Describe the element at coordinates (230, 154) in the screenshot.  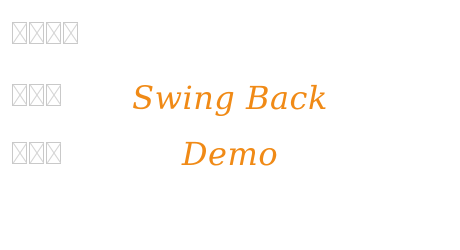
I see `demo-line-2: Demo` at that location.